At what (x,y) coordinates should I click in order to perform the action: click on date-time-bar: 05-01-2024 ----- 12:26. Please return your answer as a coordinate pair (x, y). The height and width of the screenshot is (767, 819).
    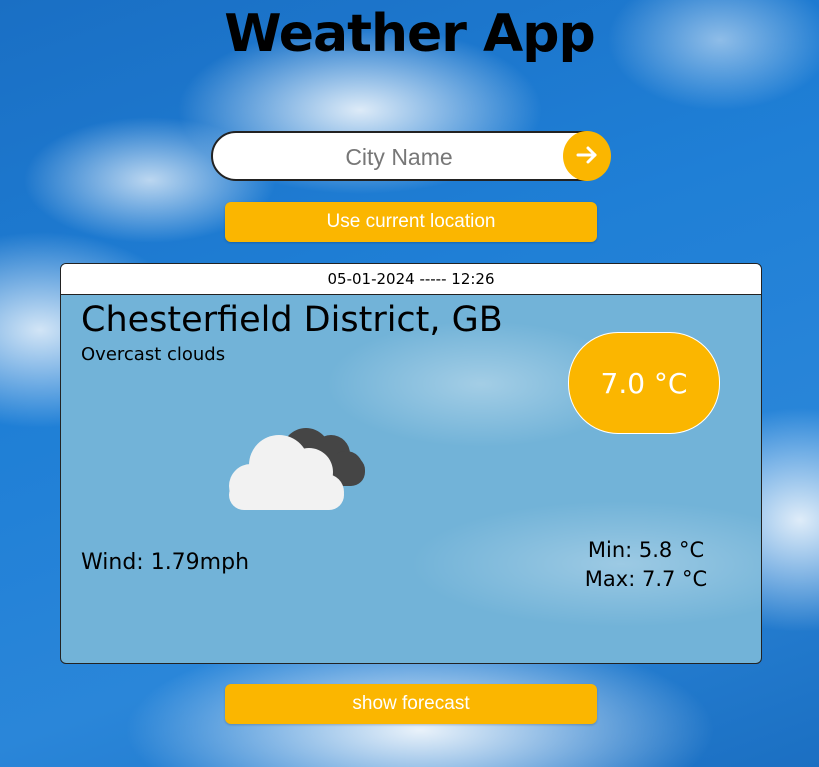
    Looking at the image, I should click on (411, 279).